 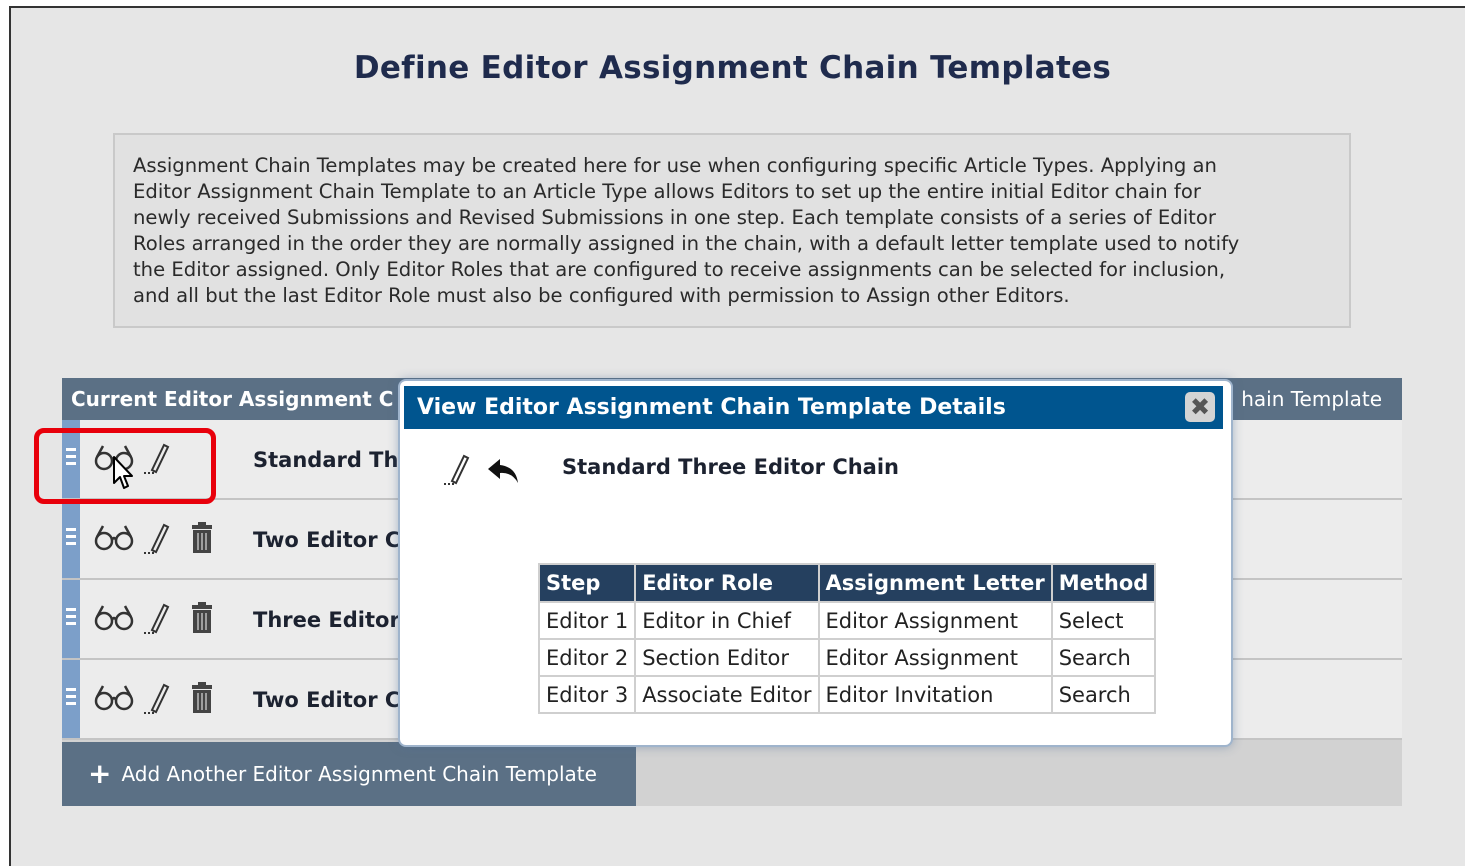 What do you see at coordinates (232, 399) in the screenshot?
I see `list-header-label: Current Editor Assignment C` at bounding box center [232, 399].